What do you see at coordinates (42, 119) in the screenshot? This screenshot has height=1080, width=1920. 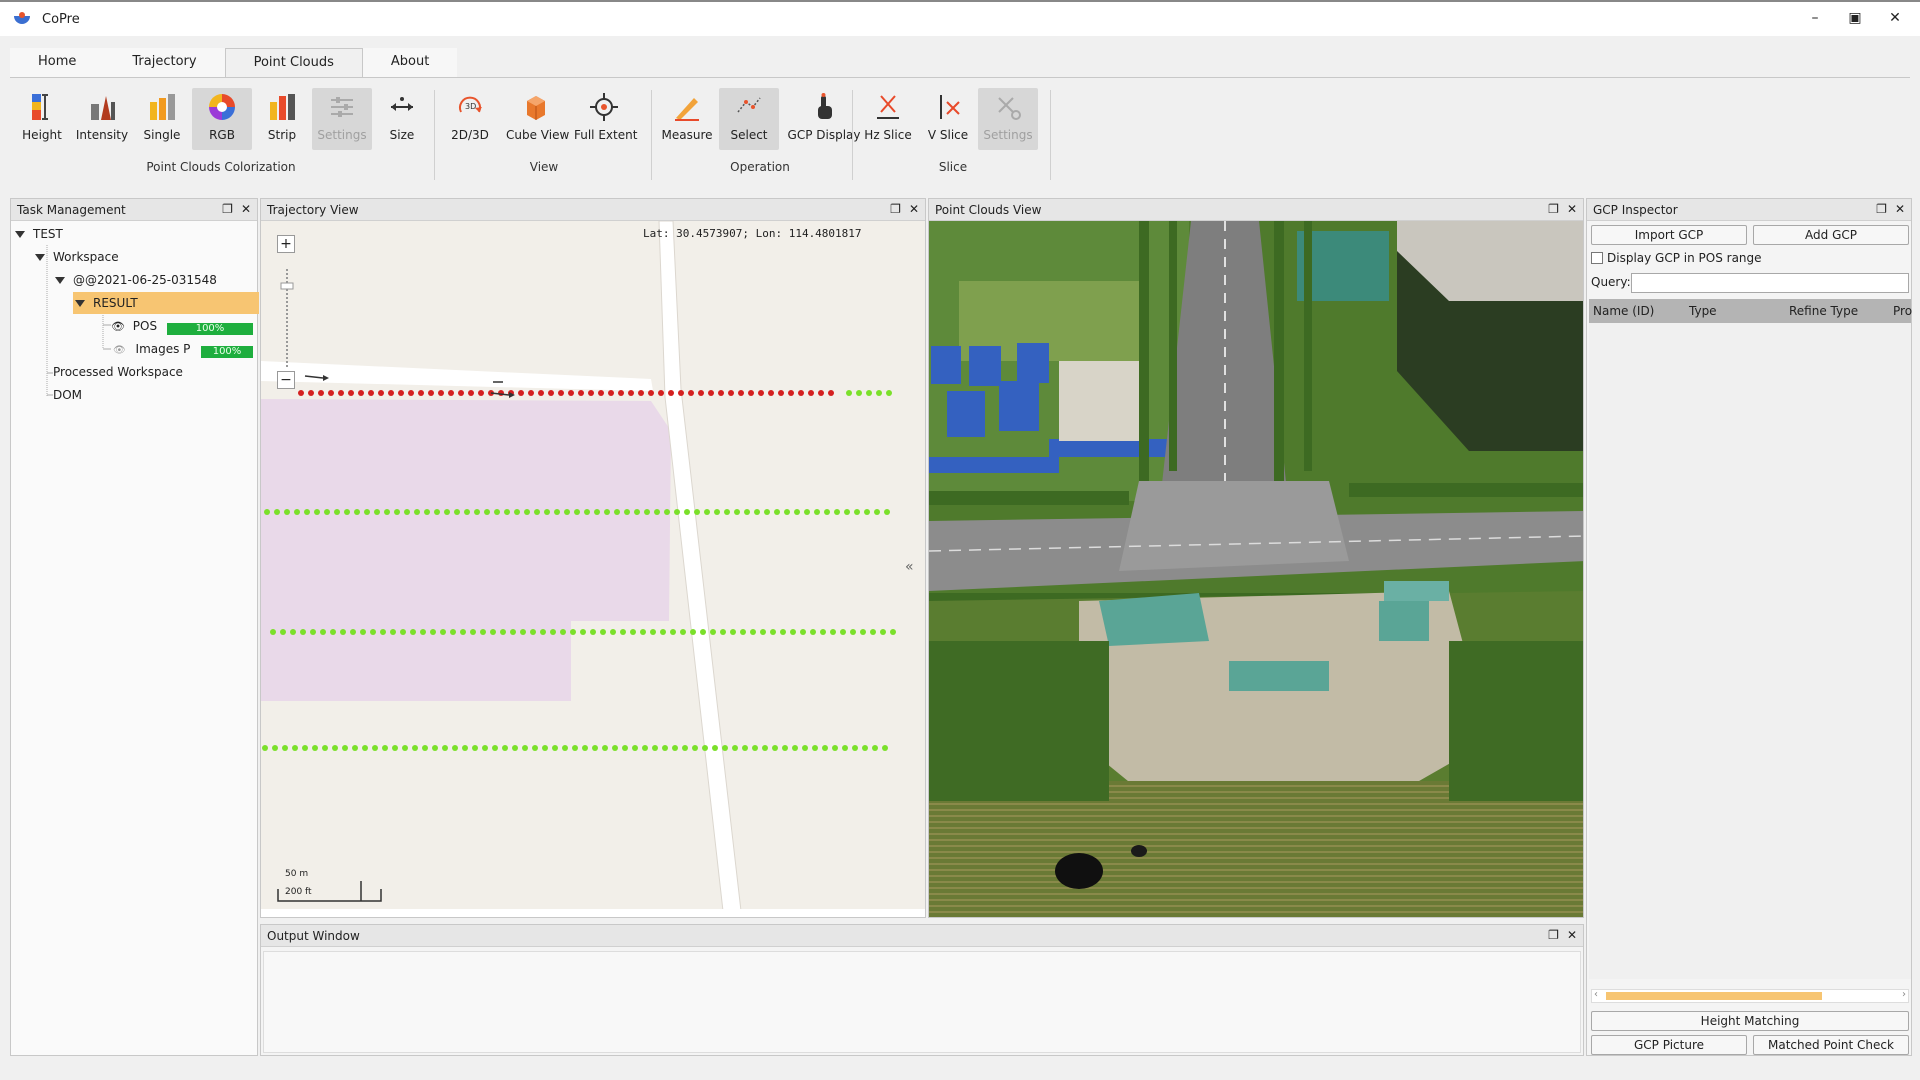 I see `height-button: Height` at bounding box center [42, 119].